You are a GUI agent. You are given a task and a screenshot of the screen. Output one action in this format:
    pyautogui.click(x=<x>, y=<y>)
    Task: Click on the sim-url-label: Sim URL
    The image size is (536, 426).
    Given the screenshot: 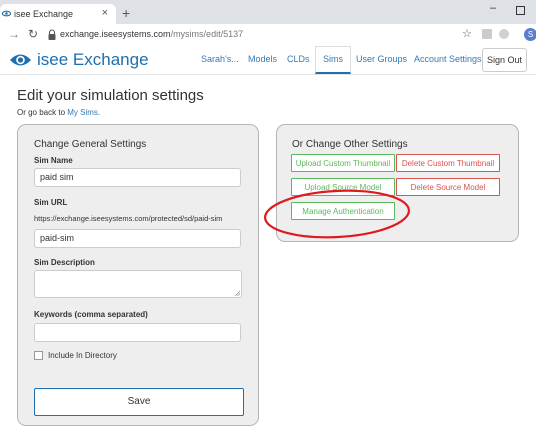 What is the action you would take?
    pyautogui.click(x=51, y=202)
    